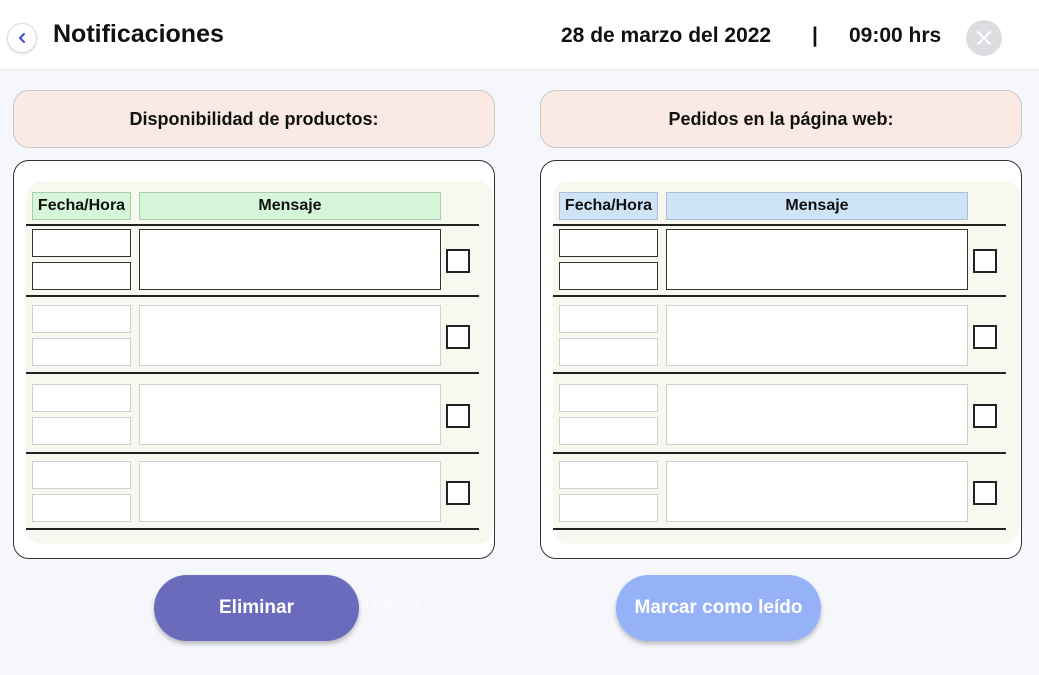 This screenshot has width=1039, height=675. Describe the element at coordinates (254, 119) in the screenshot. I see `product-availability-title: Disponibilidad de productos:` at that location.